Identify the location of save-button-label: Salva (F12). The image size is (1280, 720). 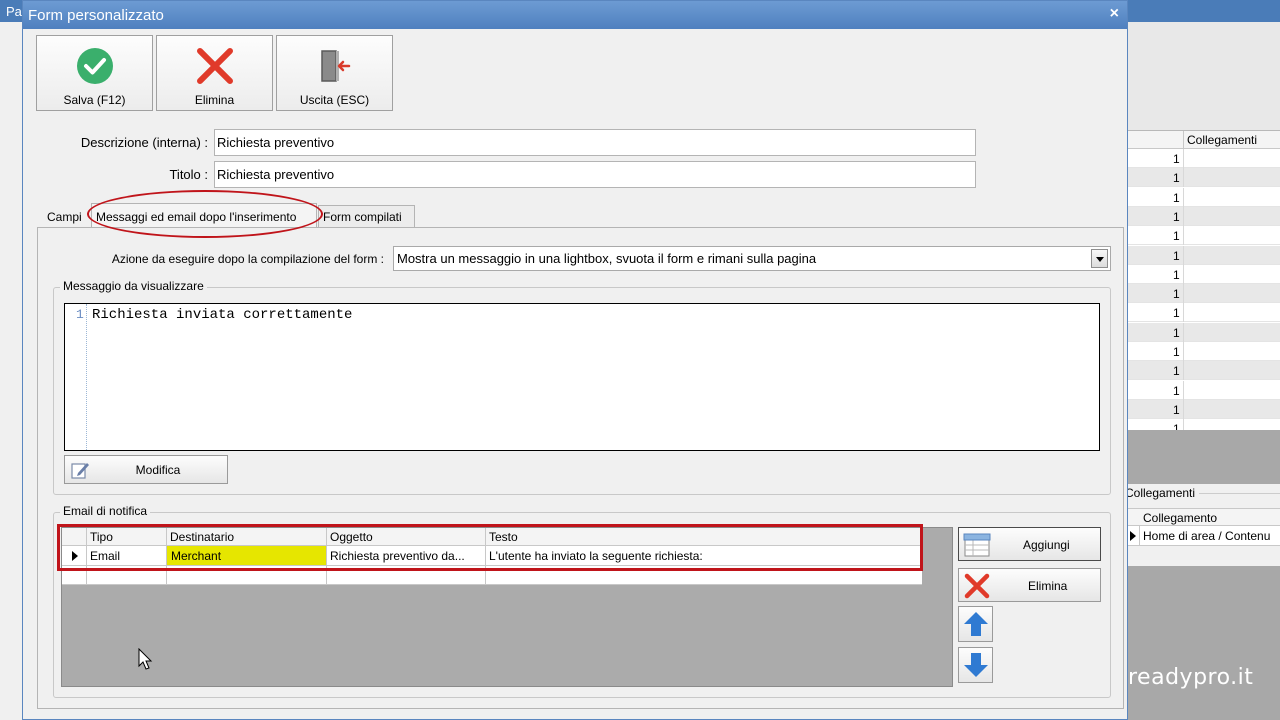
(94, 100).